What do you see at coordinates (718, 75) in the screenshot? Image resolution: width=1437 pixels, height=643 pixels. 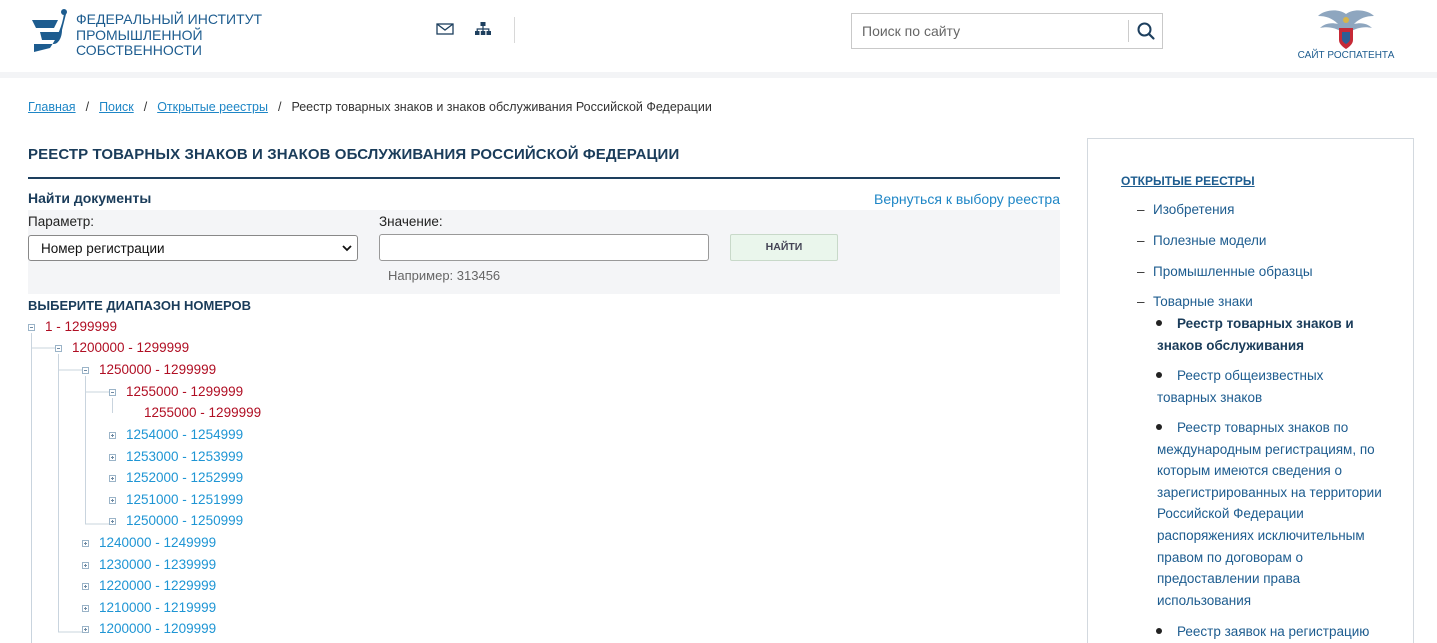 I see `header-band` at bounding box center [718, 75].